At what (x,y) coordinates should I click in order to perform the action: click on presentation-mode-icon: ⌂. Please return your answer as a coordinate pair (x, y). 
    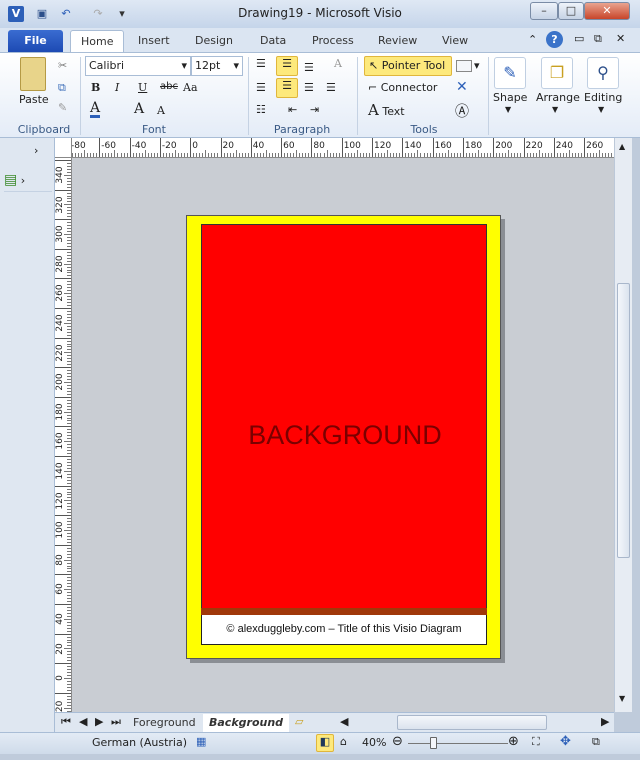
    Looking at the image, I should click on (343, 741).